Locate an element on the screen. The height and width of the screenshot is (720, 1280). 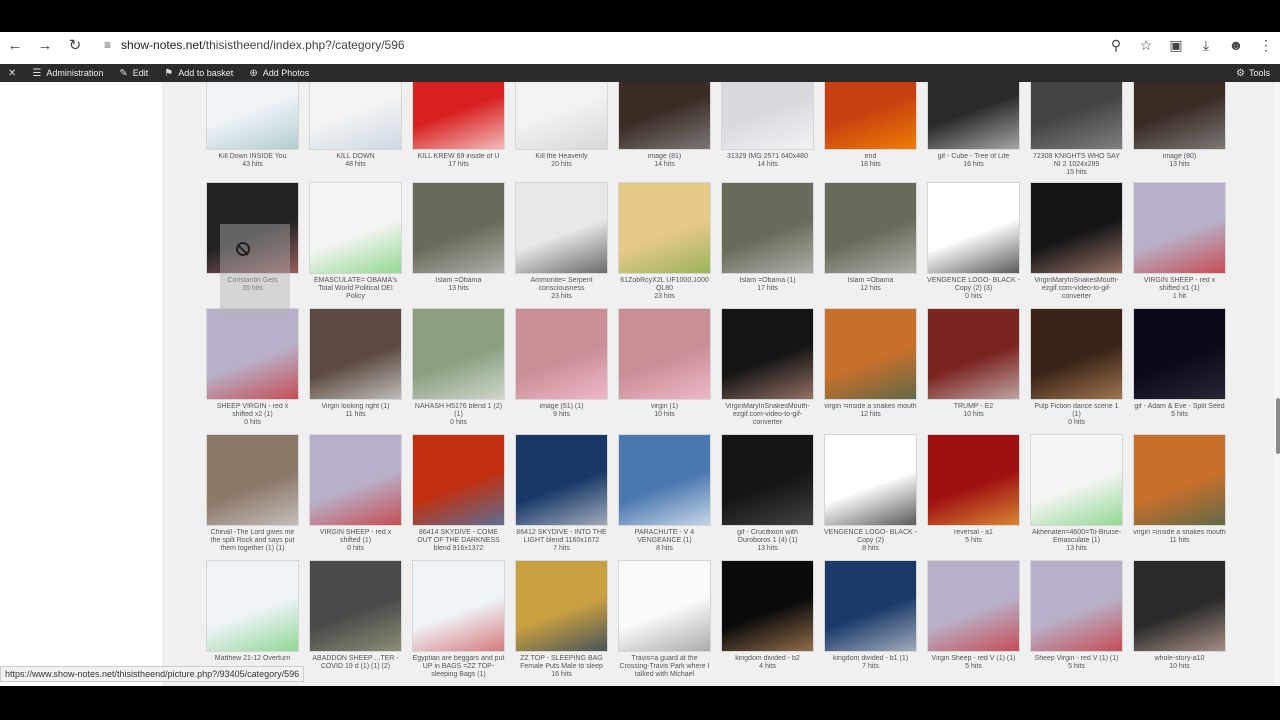
thumbnail-caption: image (81) 14 hits is located at coordinates (664, 165).